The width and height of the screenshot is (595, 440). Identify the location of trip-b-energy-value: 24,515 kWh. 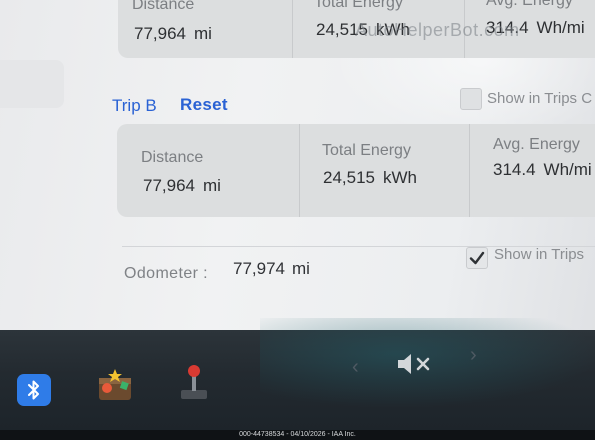
(370, 177).